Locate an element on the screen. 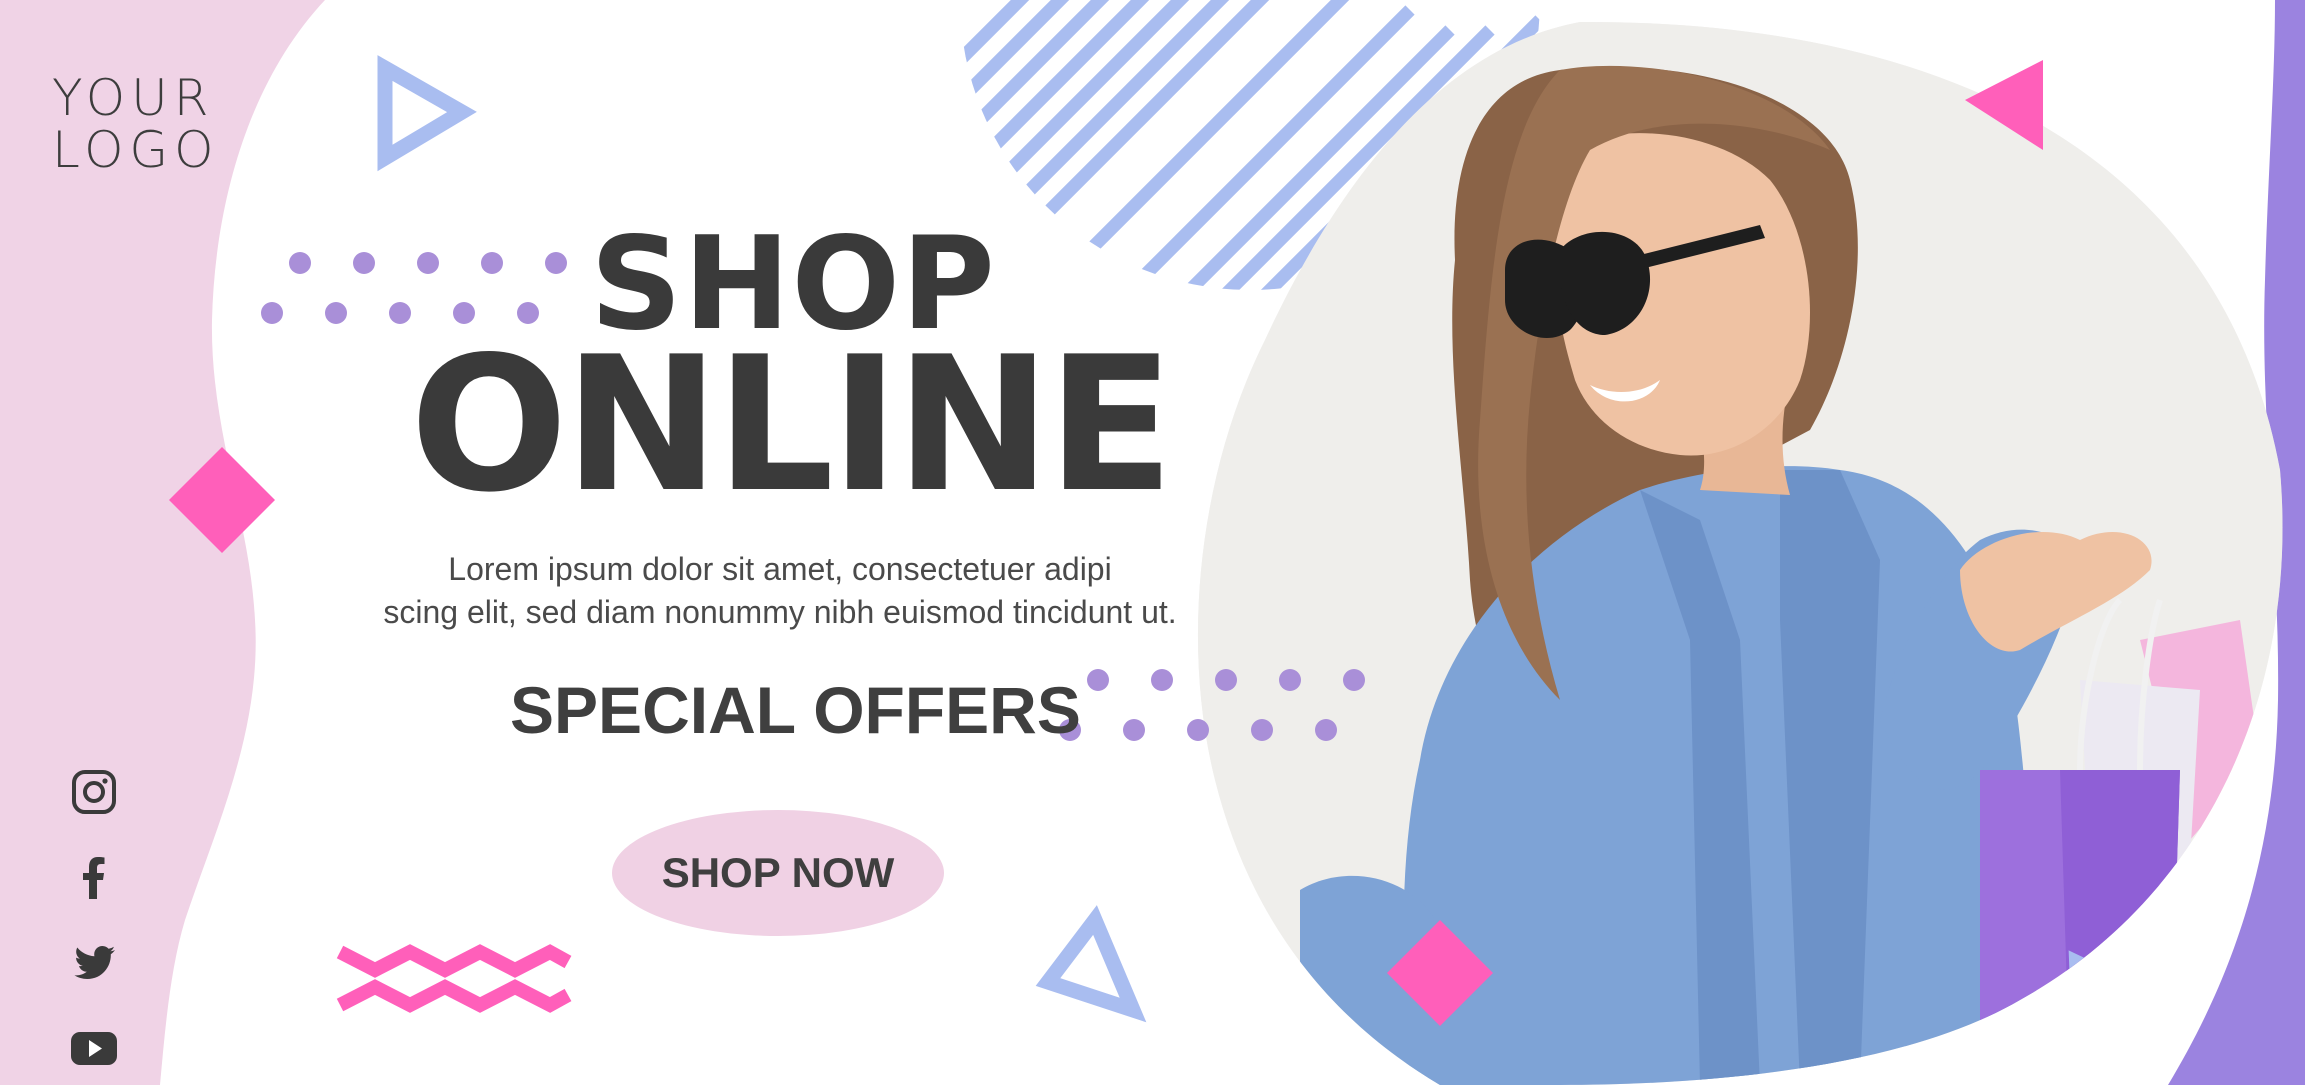 Image resolution: width=2305 pixels, height=1085 pixels. logo-line-1: YOUR is located at coordinates (133, 98).